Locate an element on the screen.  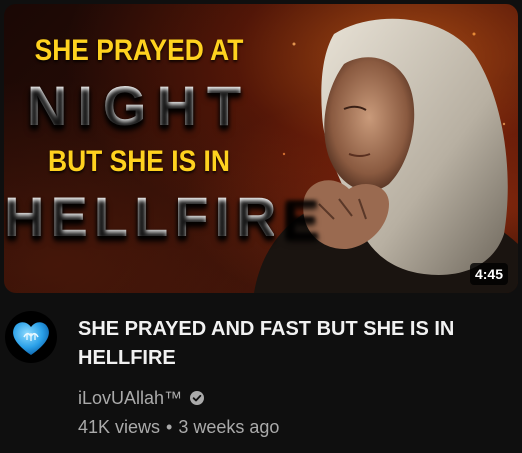
view-count: 41K views is located at coordinates (119, 427).